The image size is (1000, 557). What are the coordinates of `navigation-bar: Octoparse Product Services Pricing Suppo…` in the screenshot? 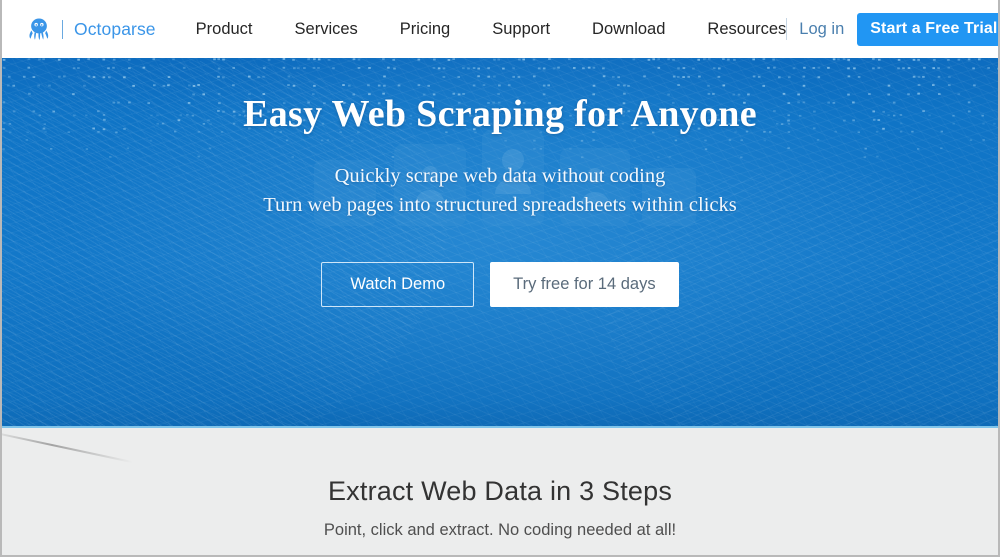 It's located at (500, 29).